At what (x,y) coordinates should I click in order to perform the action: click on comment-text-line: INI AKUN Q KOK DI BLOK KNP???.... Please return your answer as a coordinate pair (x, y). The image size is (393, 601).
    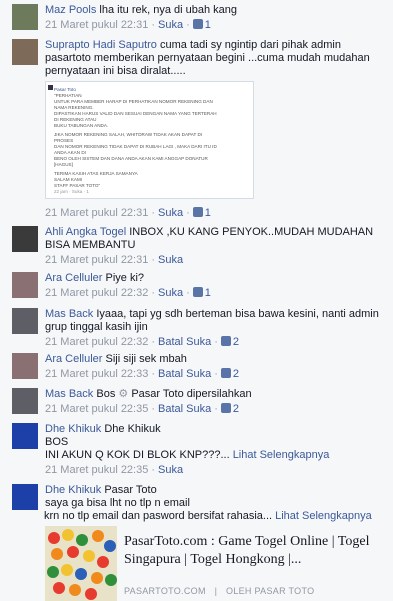
    Looking at the image, I should click on (137, 455).